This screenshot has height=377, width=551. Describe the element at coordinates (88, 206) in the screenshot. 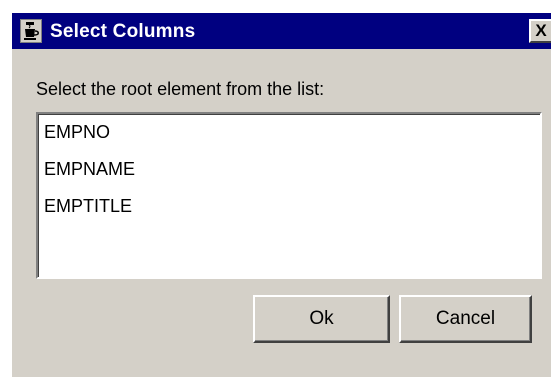

I see `list-item-emptitle: EMPTITLE` at that location.